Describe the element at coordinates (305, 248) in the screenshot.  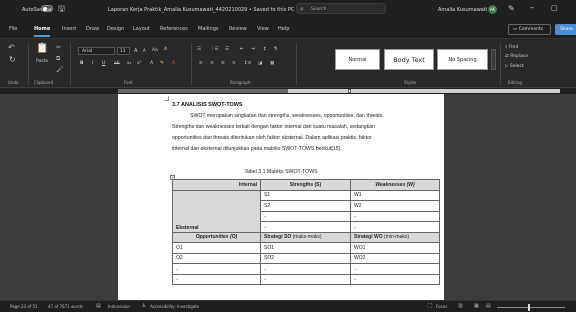
I see `table-cell: SO1` at that location.